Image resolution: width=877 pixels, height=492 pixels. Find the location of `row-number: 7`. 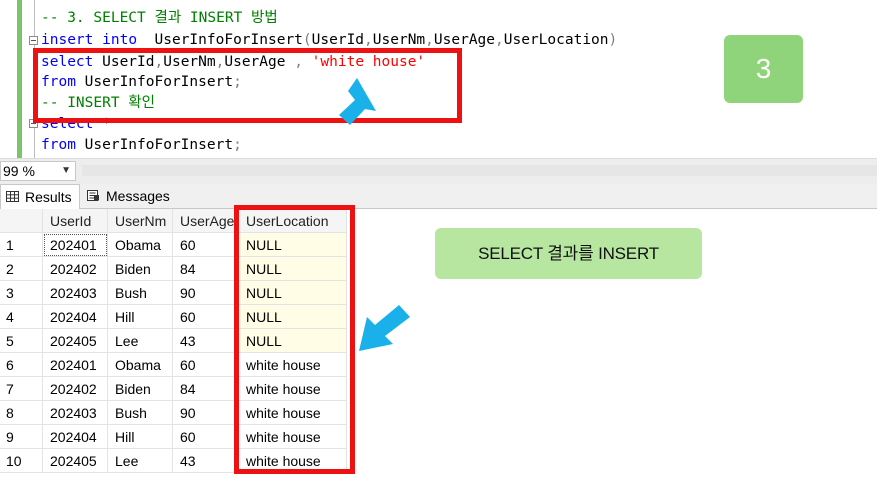

row-number: 7 is located at coordinates (21, 389).